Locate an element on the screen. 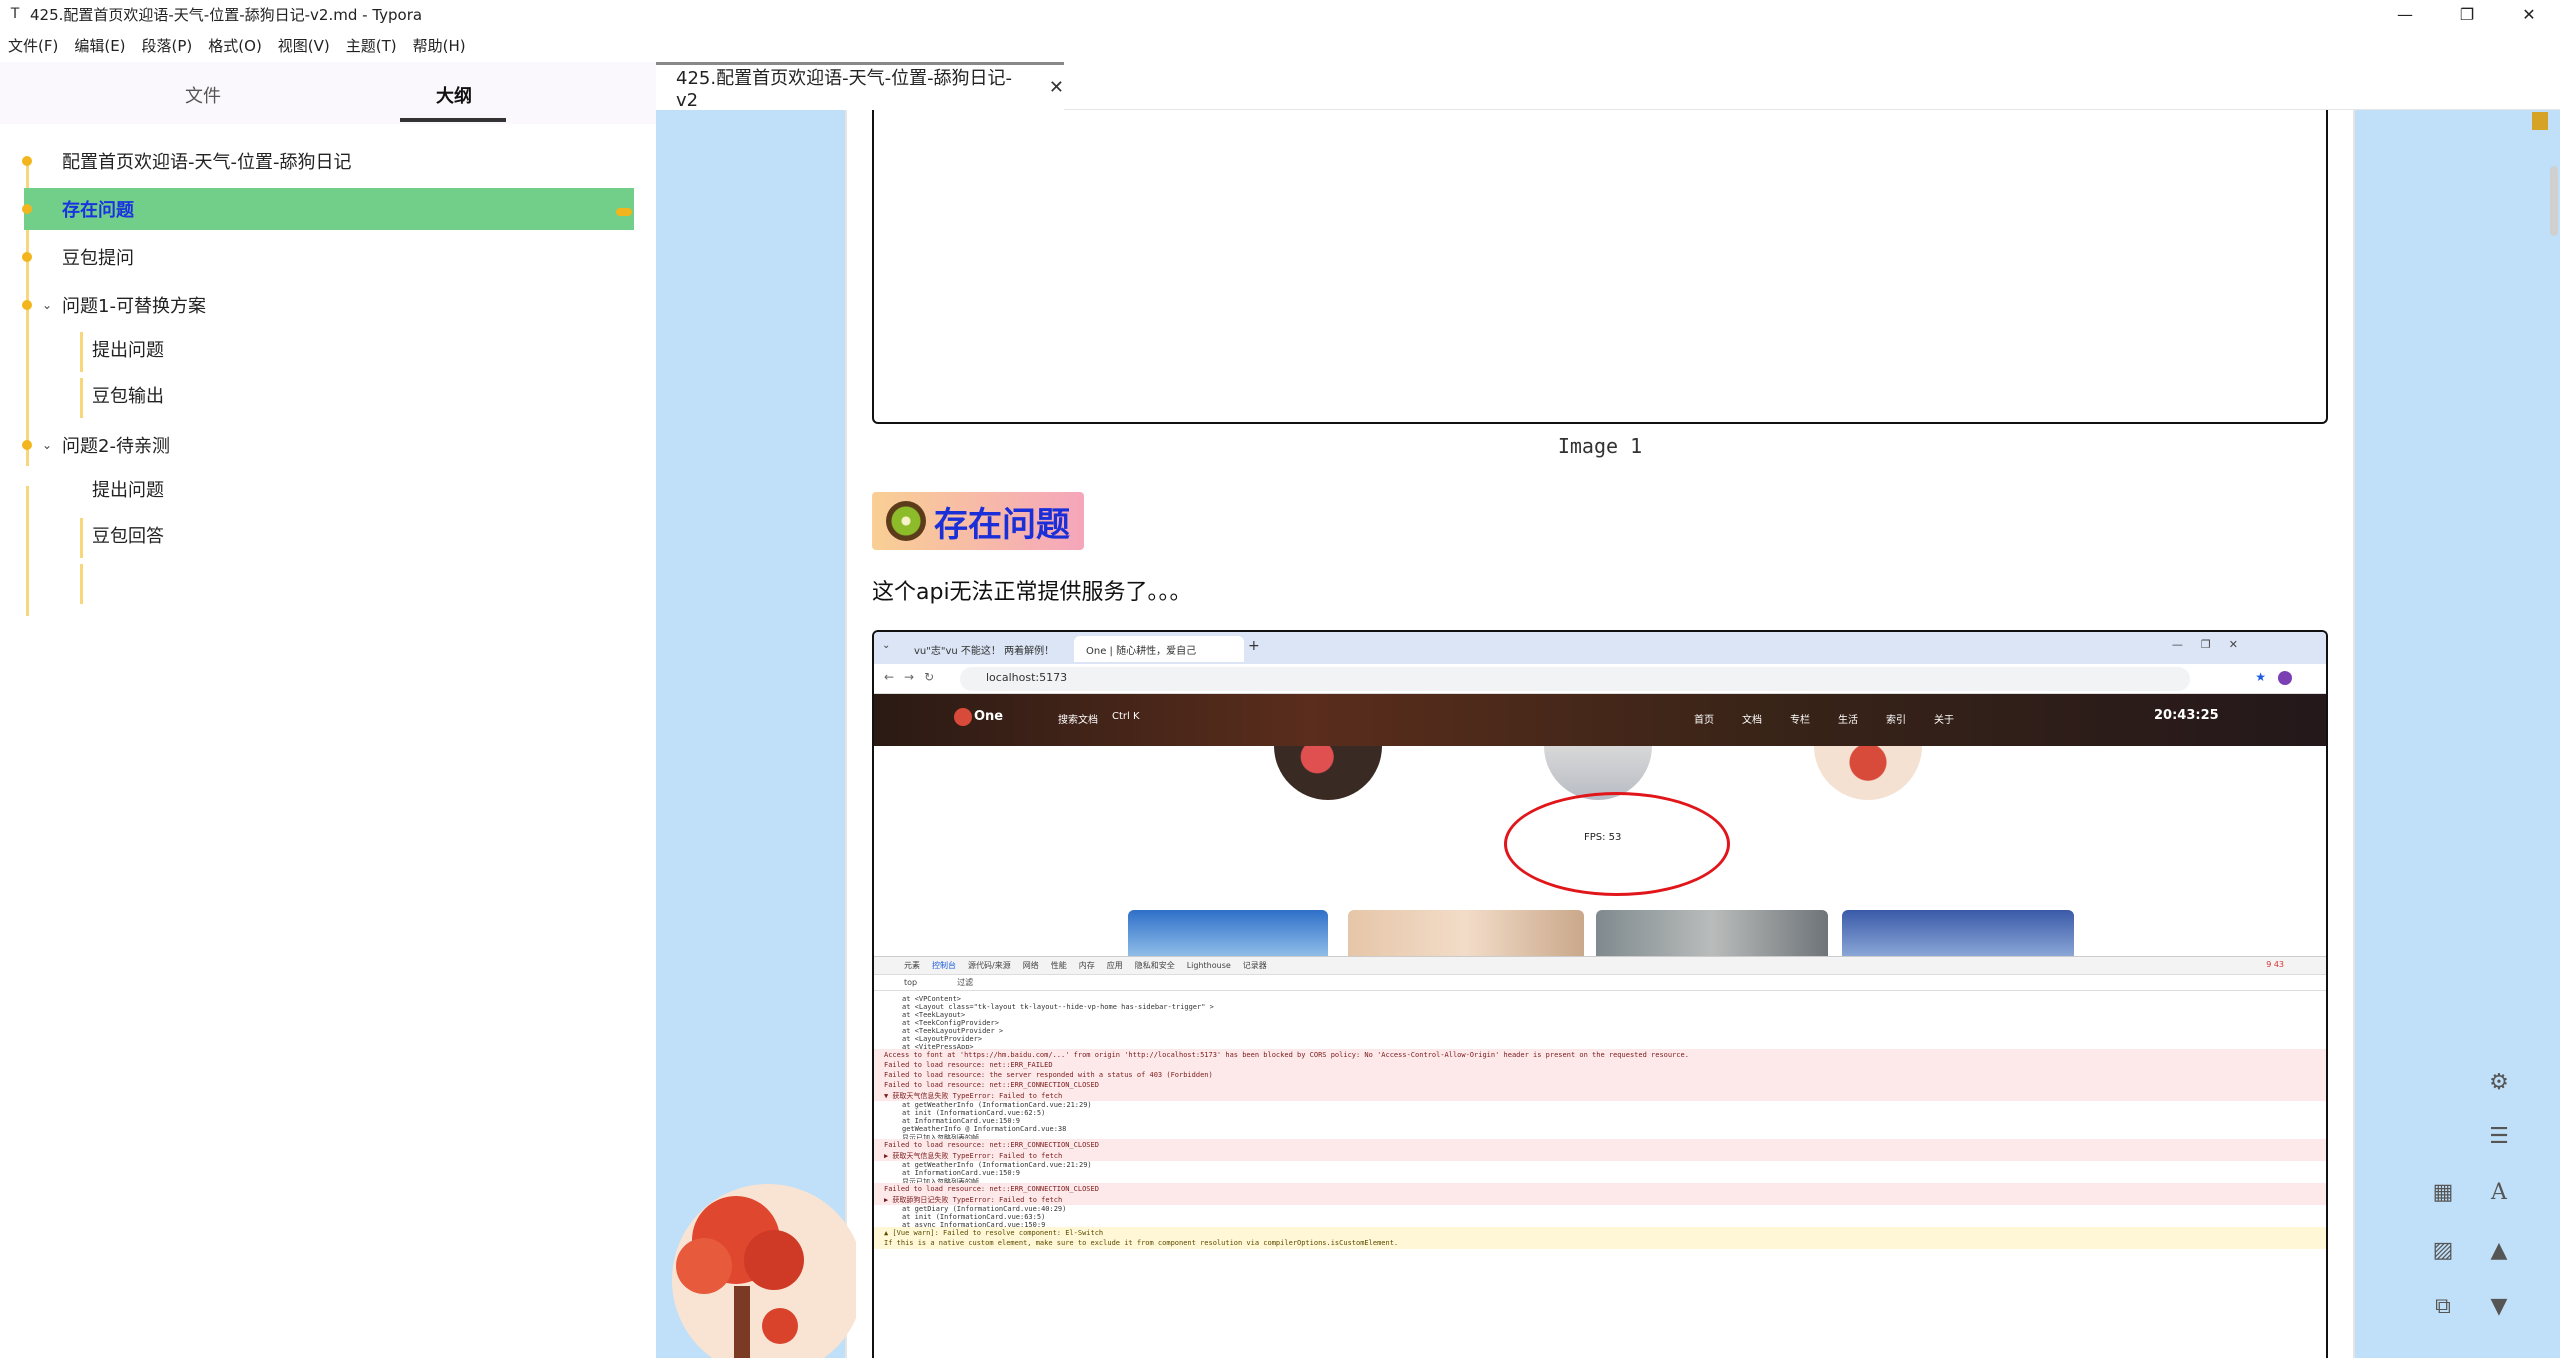 Image resolution: width=2560 pixels, height=1358 pixels. tab-files: 文件 is located at coordinates (203, 95).